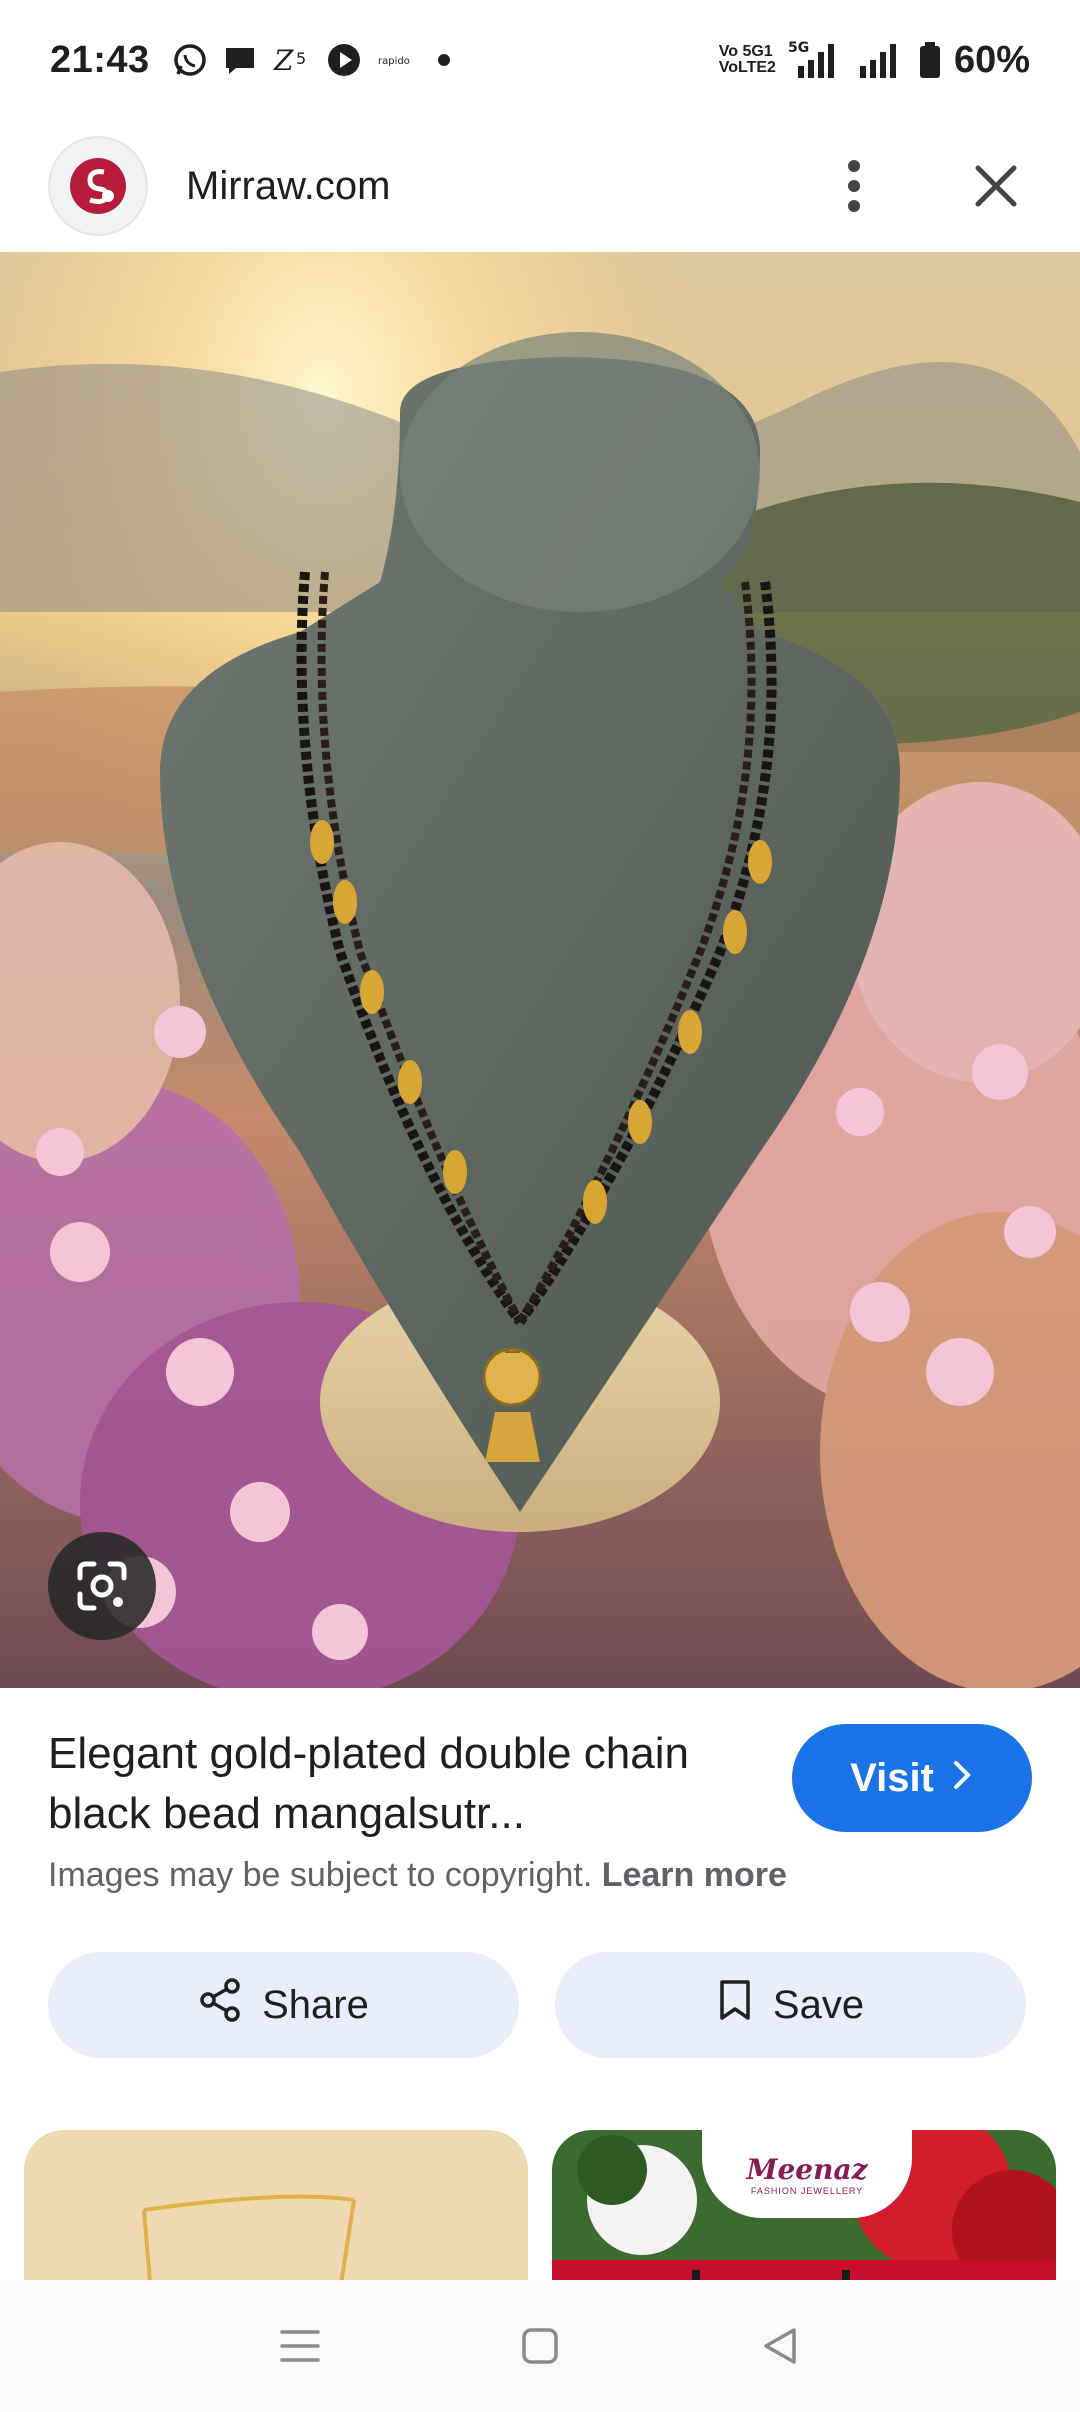  I want to click on visit-button: Visit, so click(912, 1778).